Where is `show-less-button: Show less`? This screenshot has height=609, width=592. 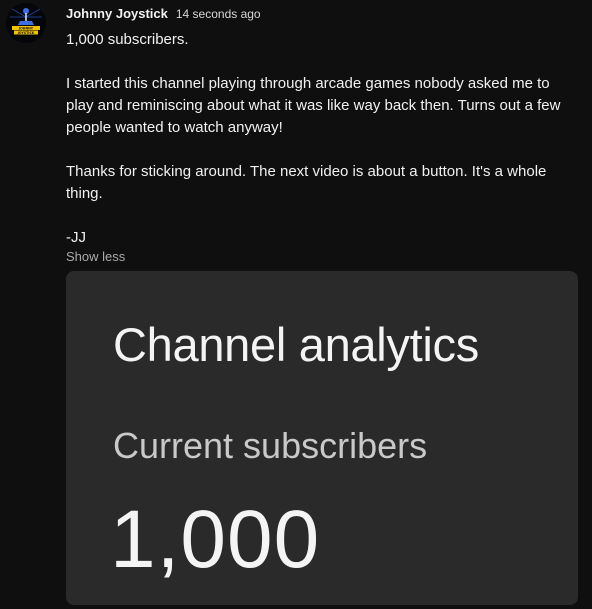 show-less-button: Show less is located at coordinates (95, 256).